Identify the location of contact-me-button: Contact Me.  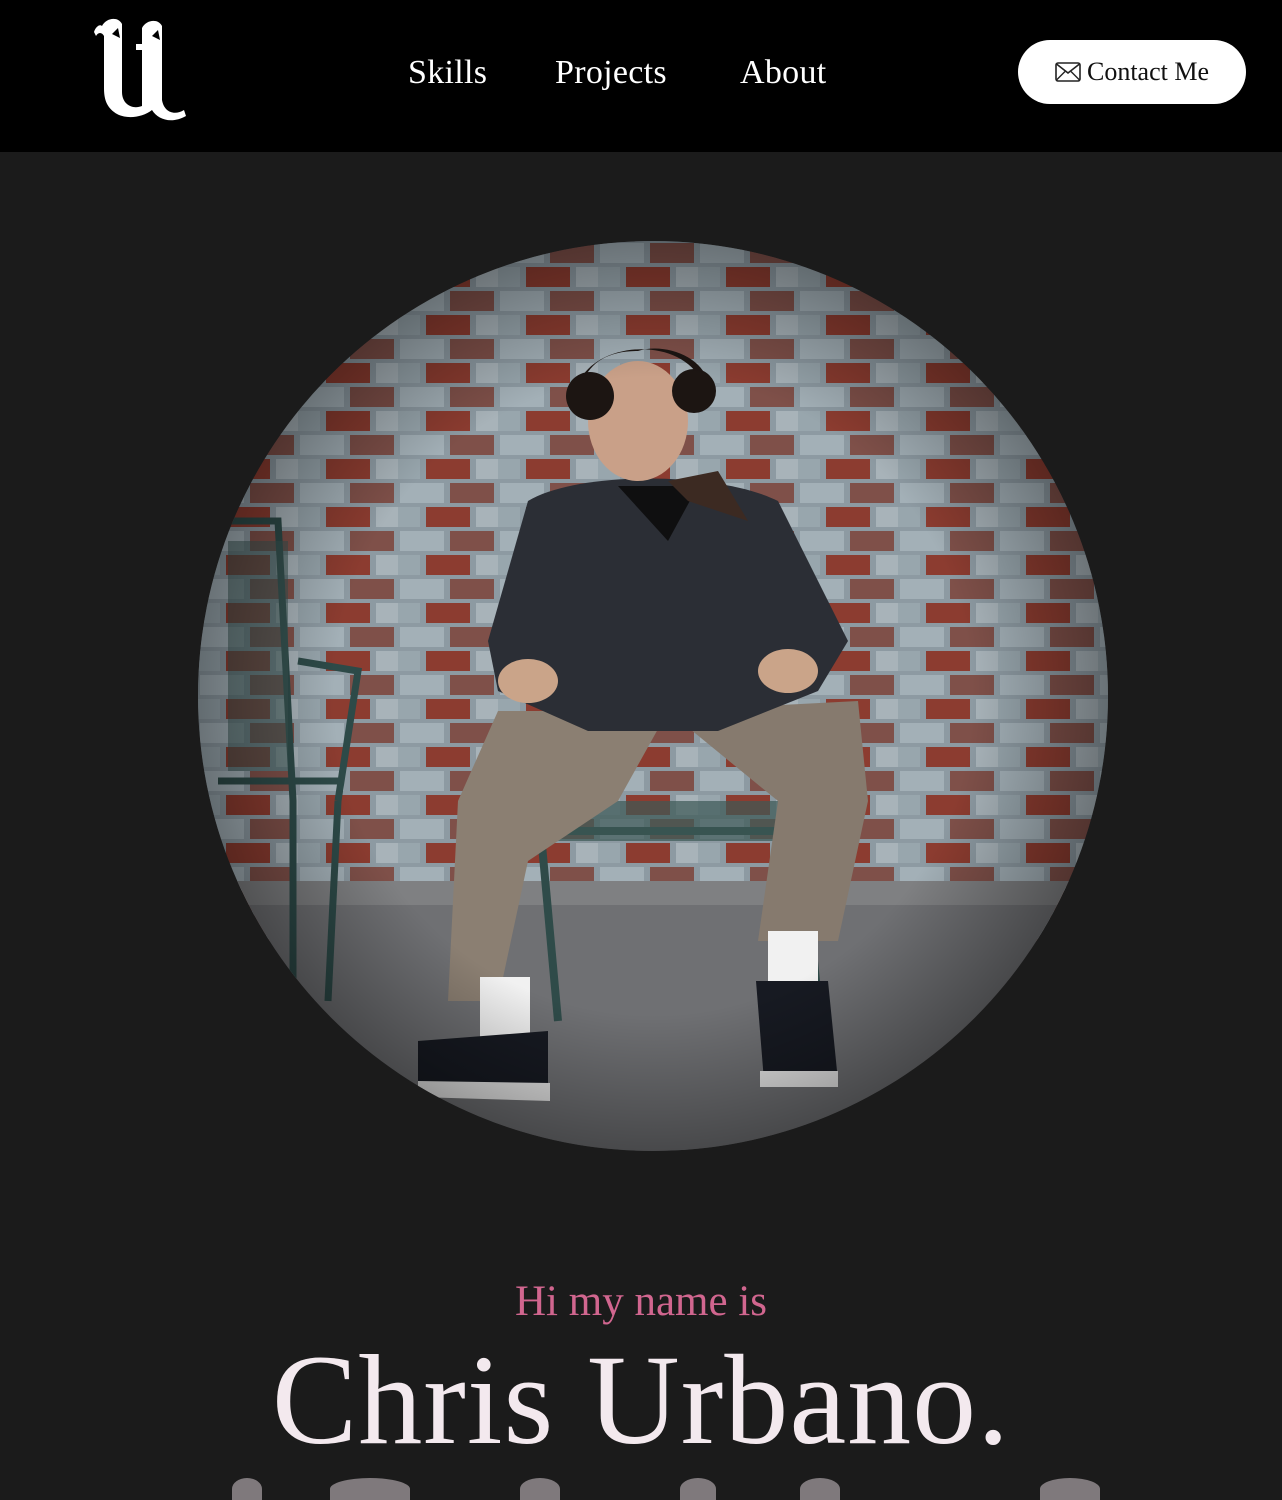
(1132, 72).